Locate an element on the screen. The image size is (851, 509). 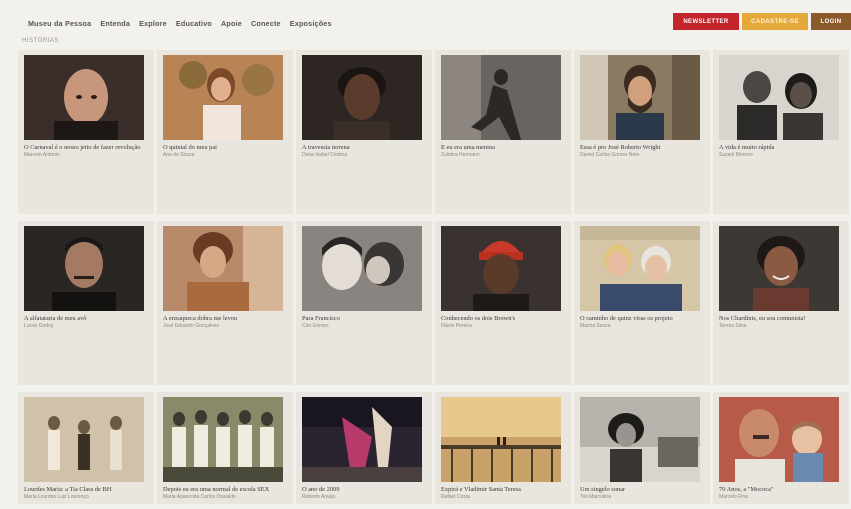
story-title: O caminho de quinz viras os projeto is located at coordinates (642, 318).